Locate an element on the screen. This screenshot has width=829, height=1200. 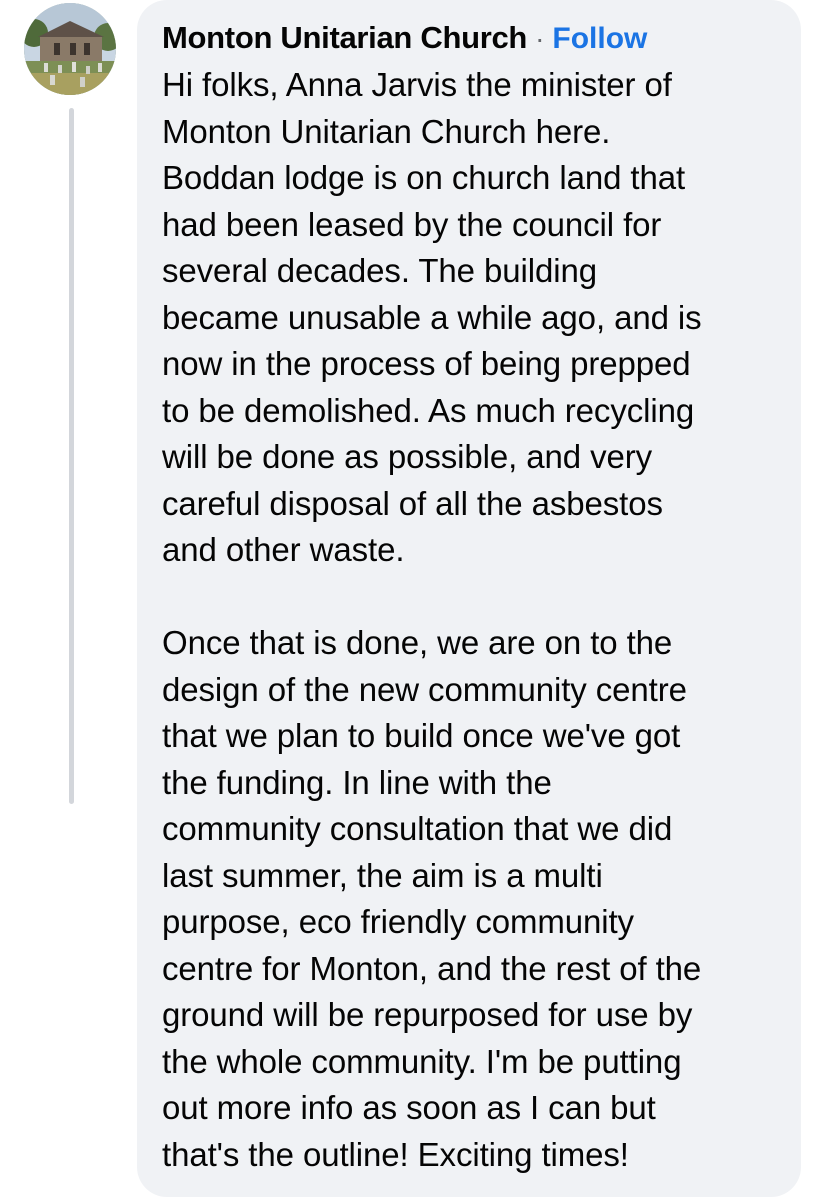
author-name: Monton Unitarian Church is located at coordinates (344, 38).